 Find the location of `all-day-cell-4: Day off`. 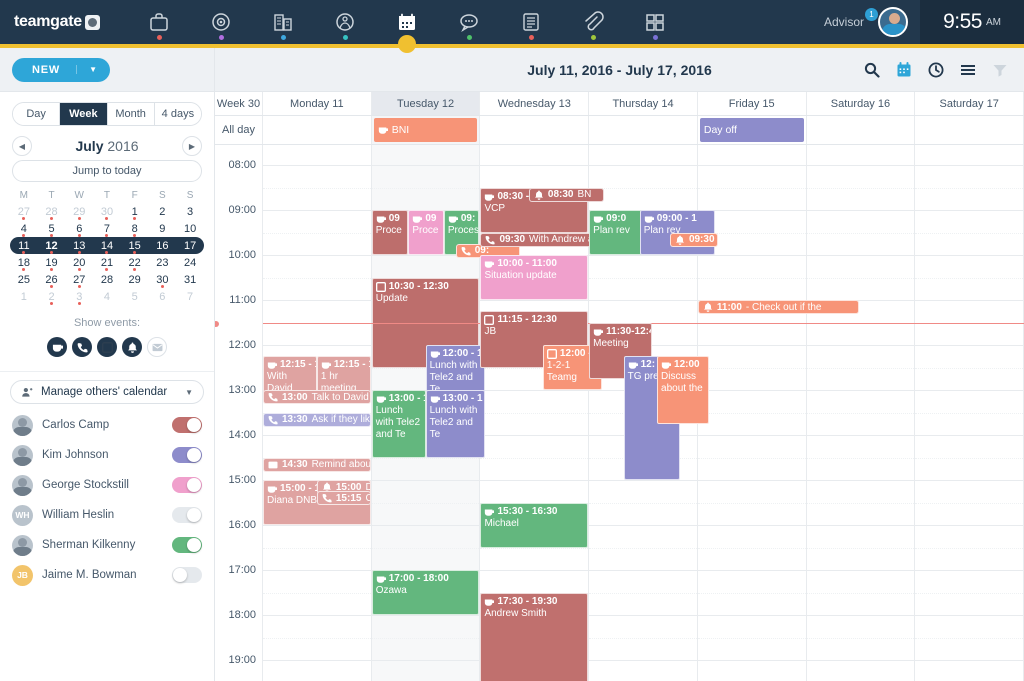

all-day-cell-4: Day off is located at coordinates (752, 130).